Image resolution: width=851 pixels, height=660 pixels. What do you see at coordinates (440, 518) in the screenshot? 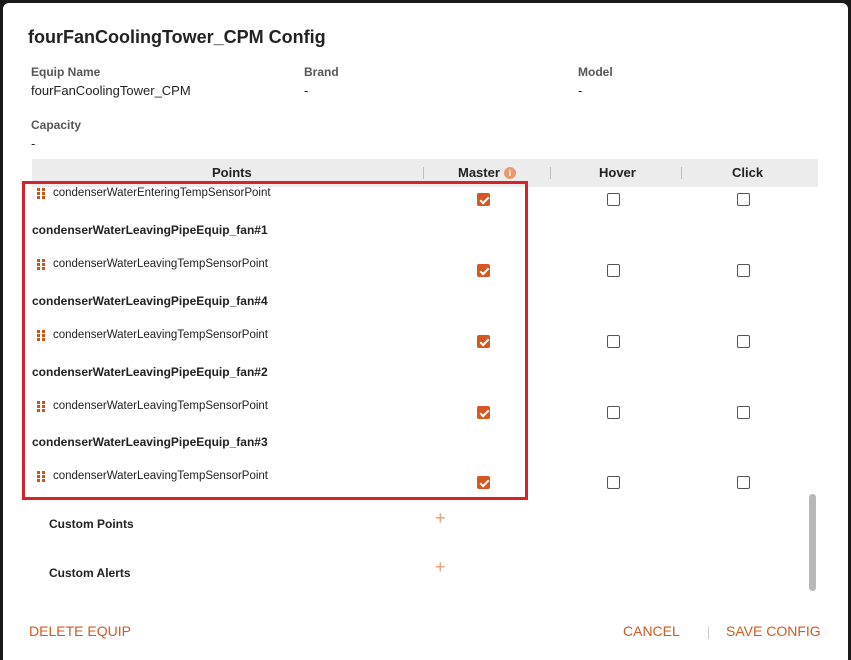
I see `add-custom-point-icon: +` at bounding box center [440, 518].